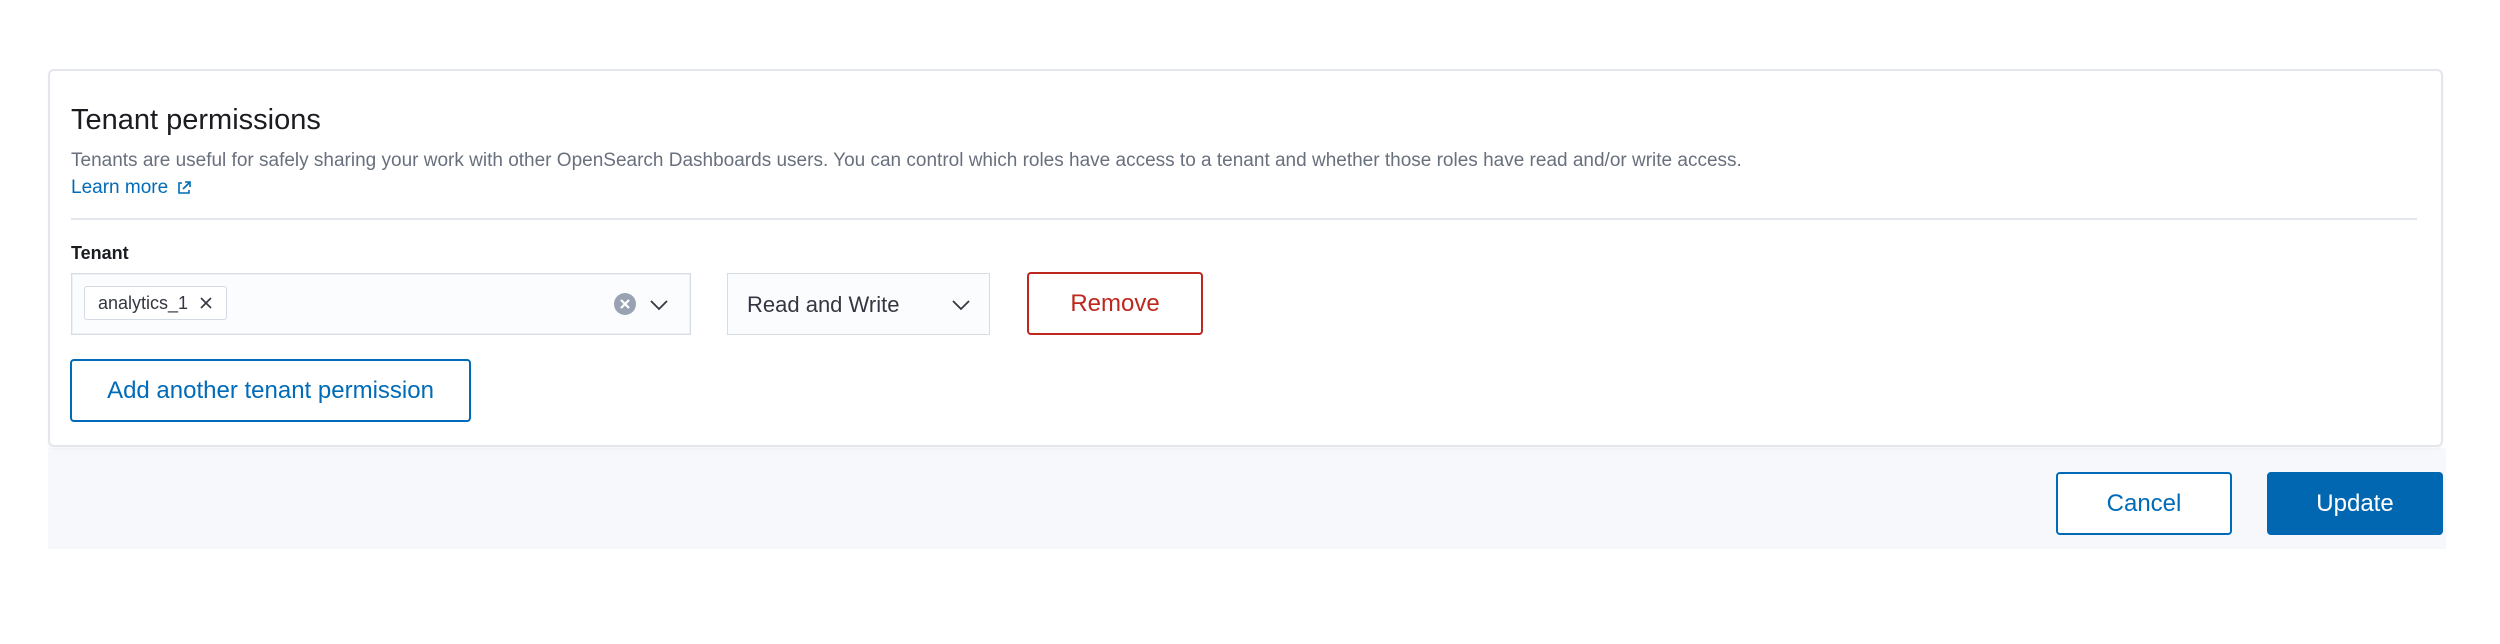 This screenshot has width=2500, height=644. What do you see at coordinates (381, 304) in the screenshot?
I see `tenant-combo-box: analytics_1` at bounding box center [381, 304].